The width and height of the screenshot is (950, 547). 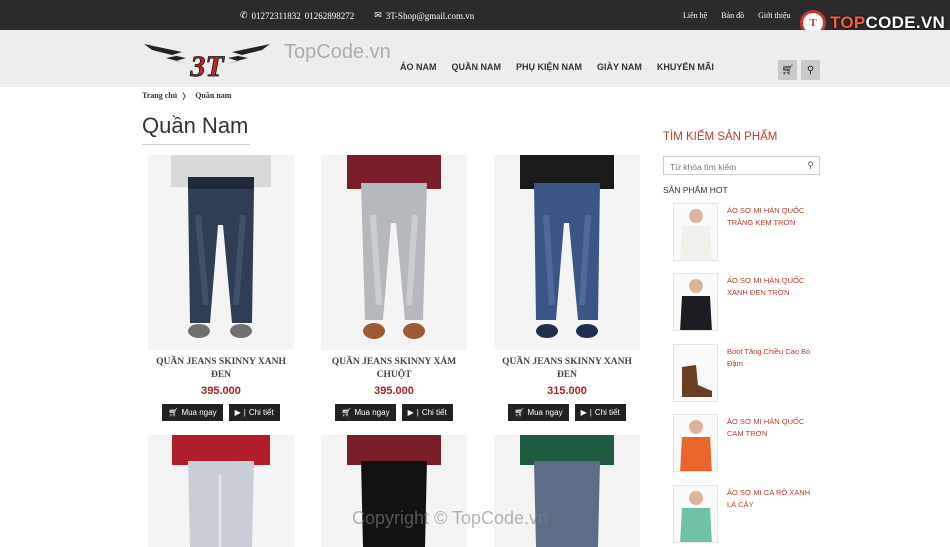 I want to click on nav-khuyen-mai: KHUYẾN MÃI, so click(x=685, y=67).